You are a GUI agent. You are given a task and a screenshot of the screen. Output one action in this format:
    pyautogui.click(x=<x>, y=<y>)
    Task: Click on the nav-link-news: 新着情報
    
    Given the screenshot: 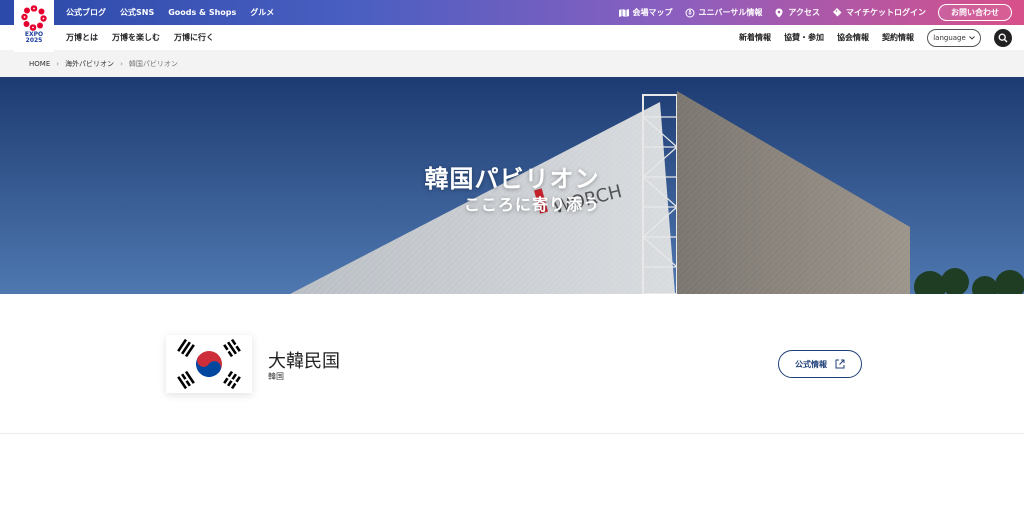 What is the action you would take?
    pyautogui.click(x=755, y=37)
    